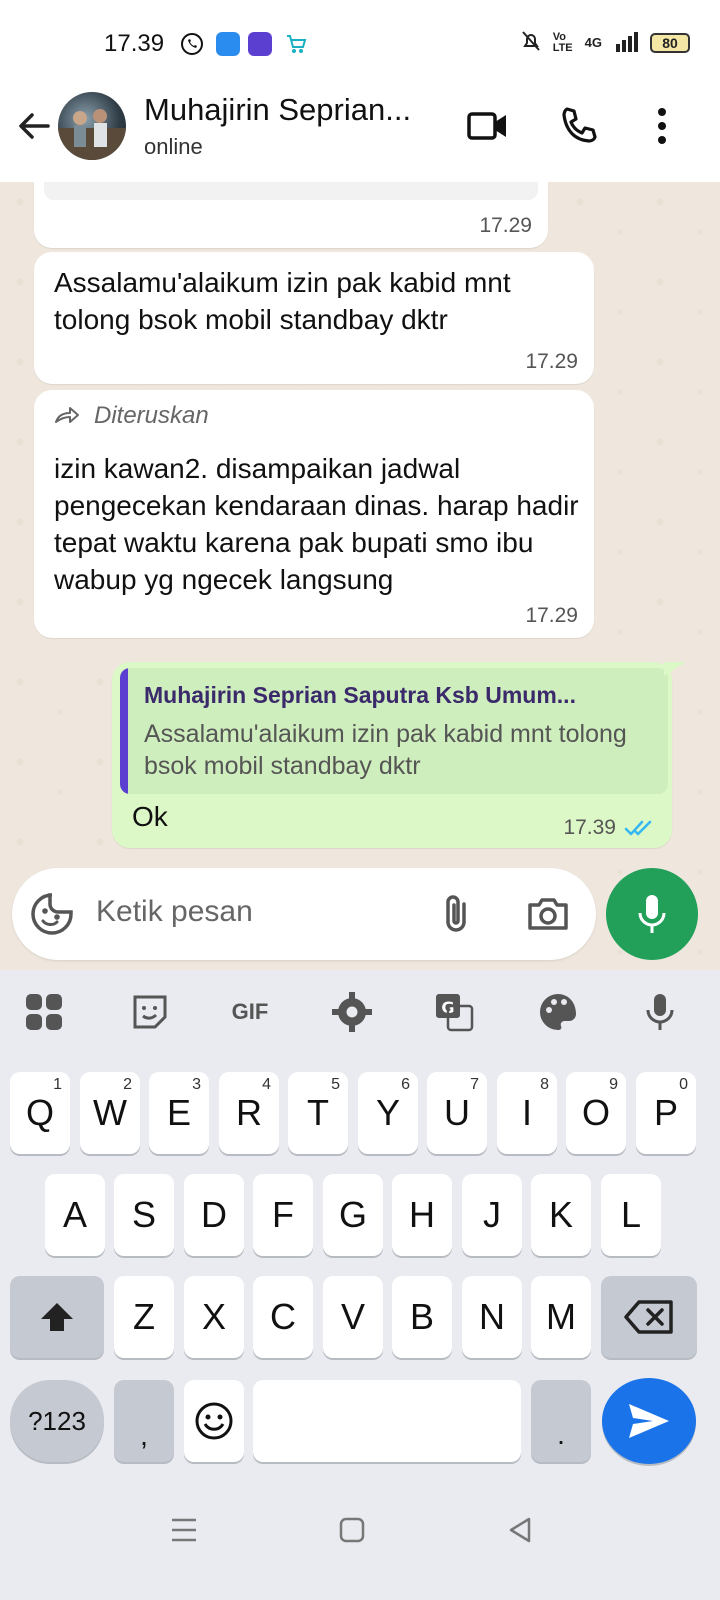  Describe the element at coordinates (304, 914) in the screenshot. I see `message-input-bar: Ketik pesan` at that location.